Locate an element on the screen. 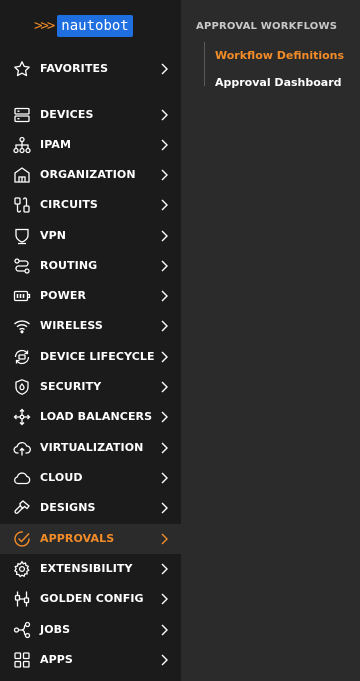  sidebar-item-routing: ROUTING is located at coordinates (90, 266).